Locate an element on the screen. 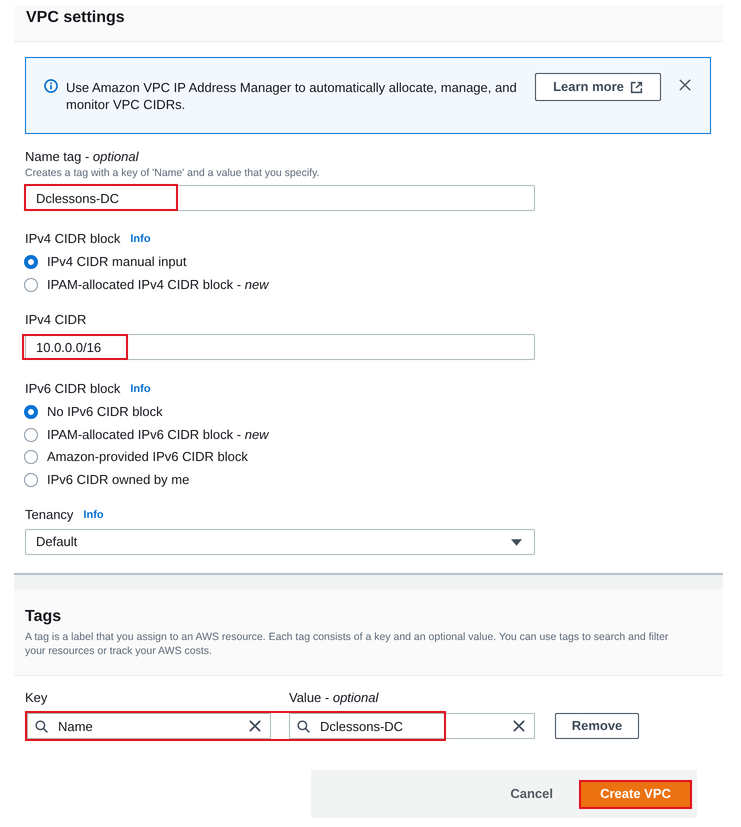 This screenshot has width=741, height=827. field-label: IPv6 CIDR block is located at coordinates (72, 389).